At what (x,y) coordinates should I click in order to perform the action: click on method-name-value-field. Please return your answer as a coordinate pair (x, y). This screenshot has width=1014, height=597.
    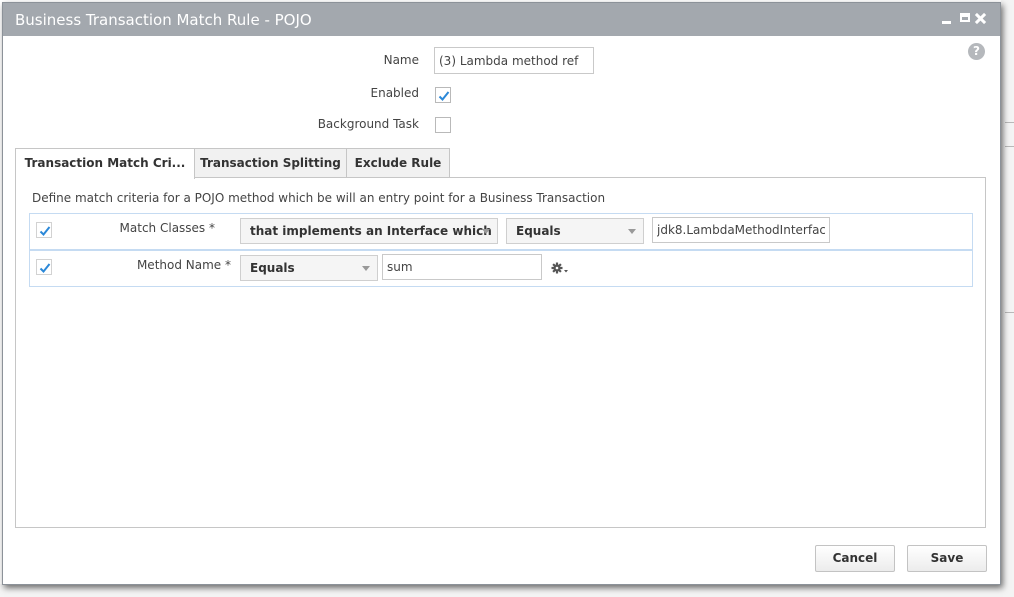
    Looking at the image, I should click on (462, 267).